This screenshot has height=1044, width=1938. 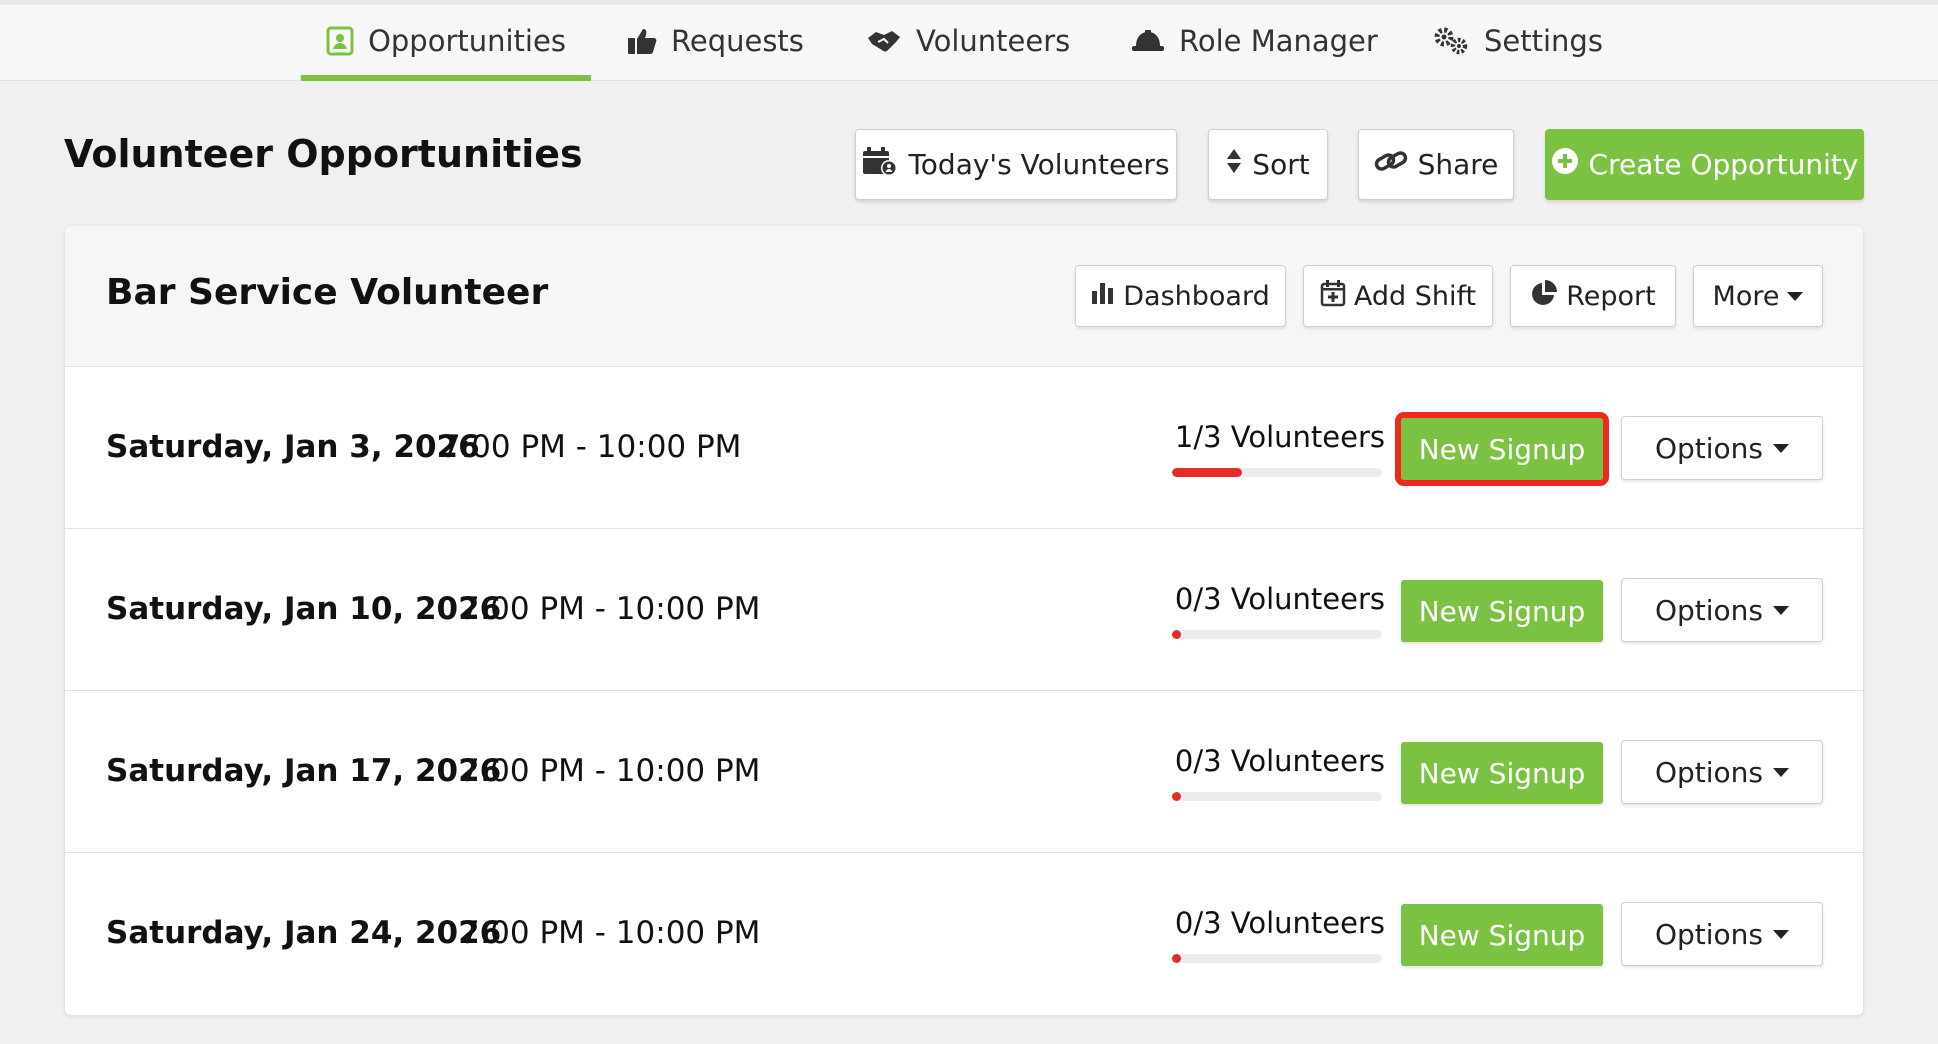 What do you see at coordinates (1723, 164) in the screenshot?
I see `button-label: Create Opportunity` at bounding box center [1723, 164].